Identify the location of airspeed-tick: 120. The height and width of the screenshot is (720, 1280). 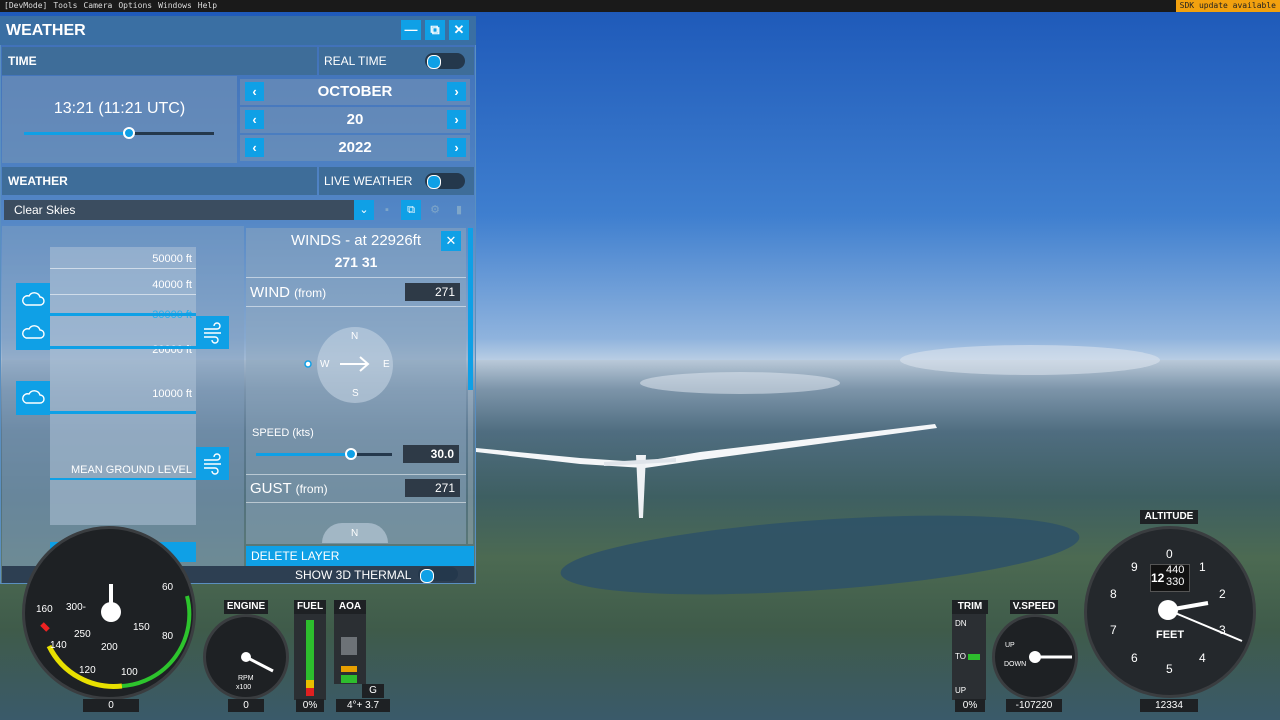
(87, 670).